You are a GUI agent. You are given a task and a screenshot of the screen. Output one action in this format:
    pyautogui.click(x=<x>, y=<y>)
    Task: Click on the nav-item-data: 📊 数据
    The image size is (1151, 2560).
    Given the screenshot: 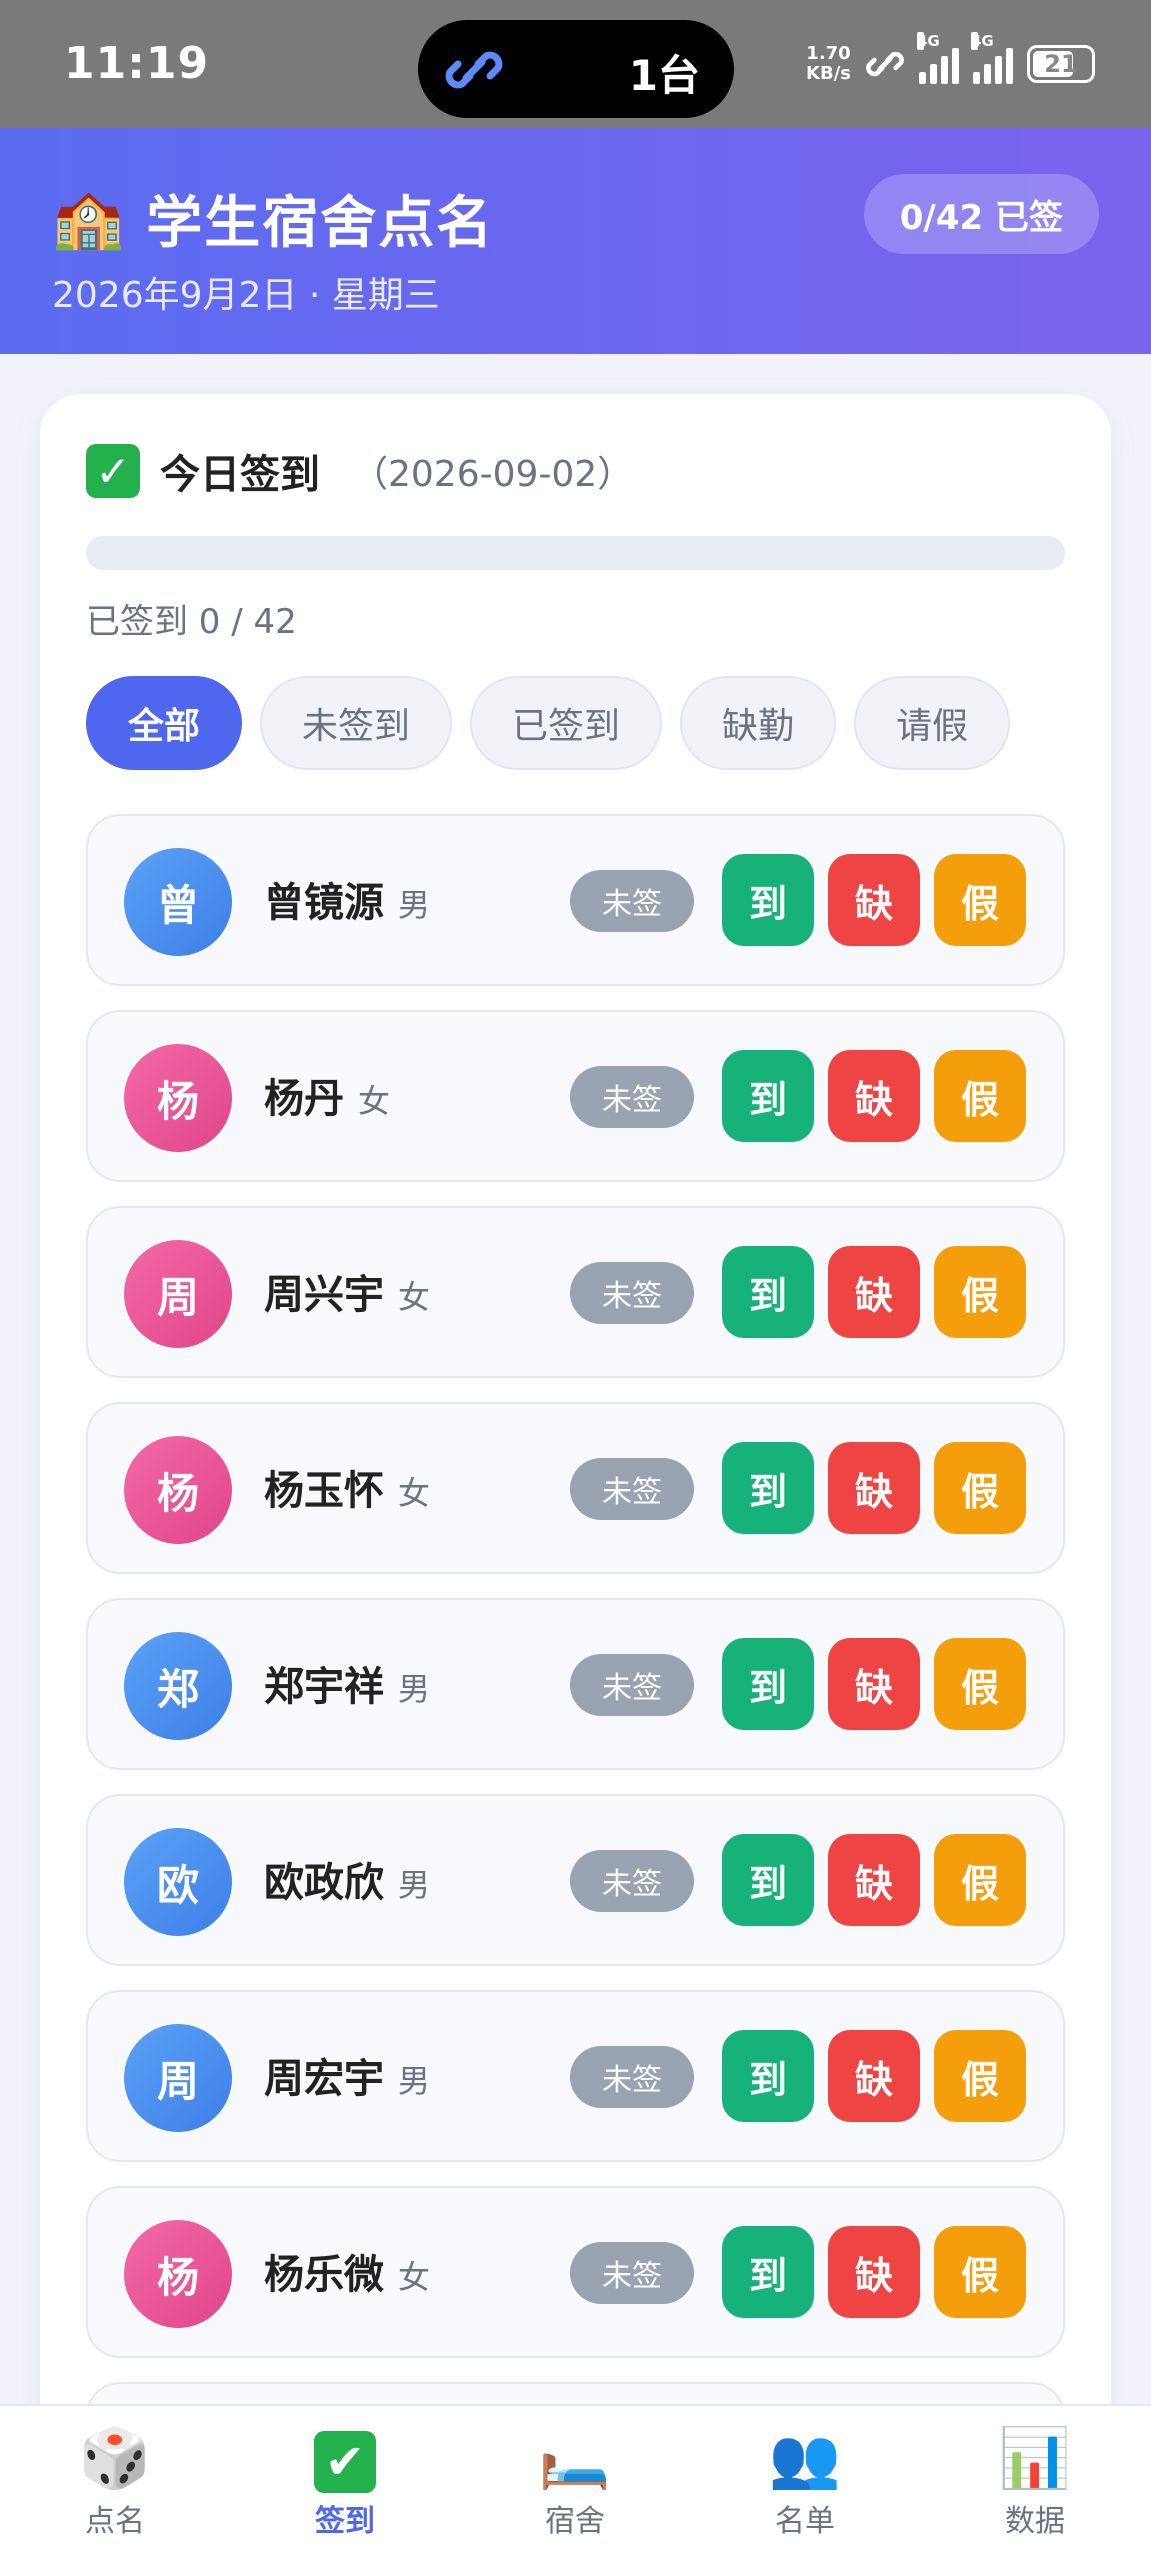 What is the action you would take?
    pyautogui.click(x=1035, y=2482)
    